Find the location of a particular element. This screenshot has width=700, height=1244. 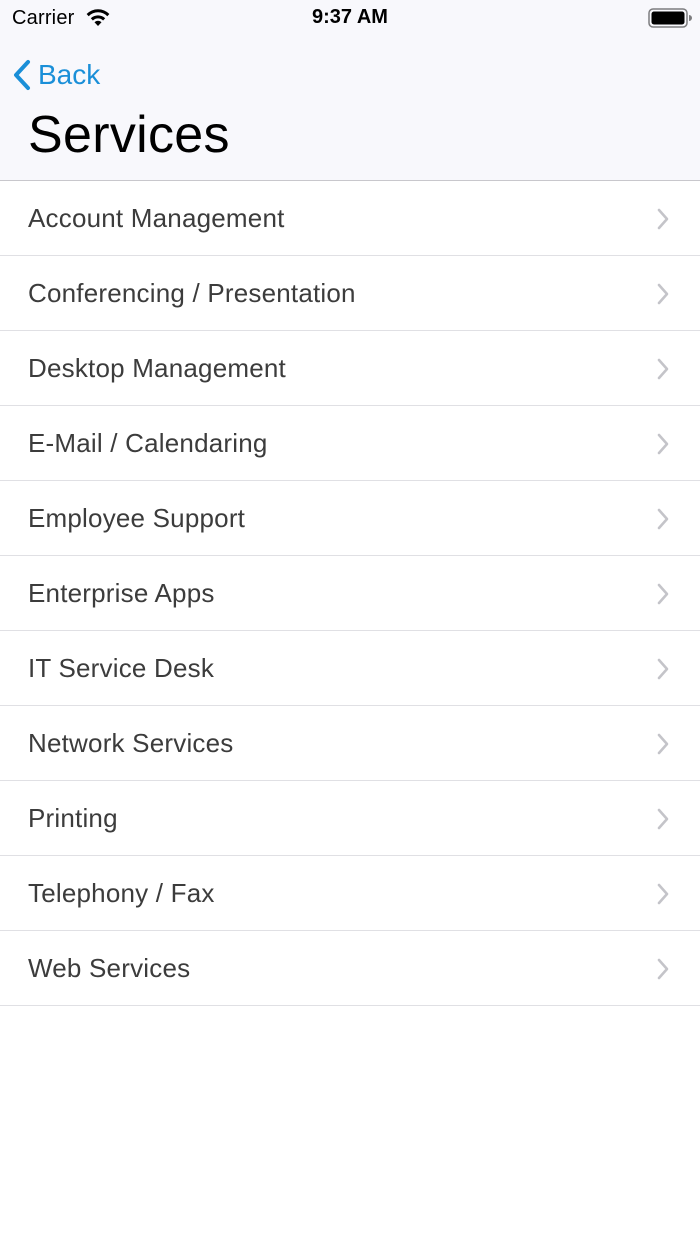

battery-icon is located at coordinates (670, 18).